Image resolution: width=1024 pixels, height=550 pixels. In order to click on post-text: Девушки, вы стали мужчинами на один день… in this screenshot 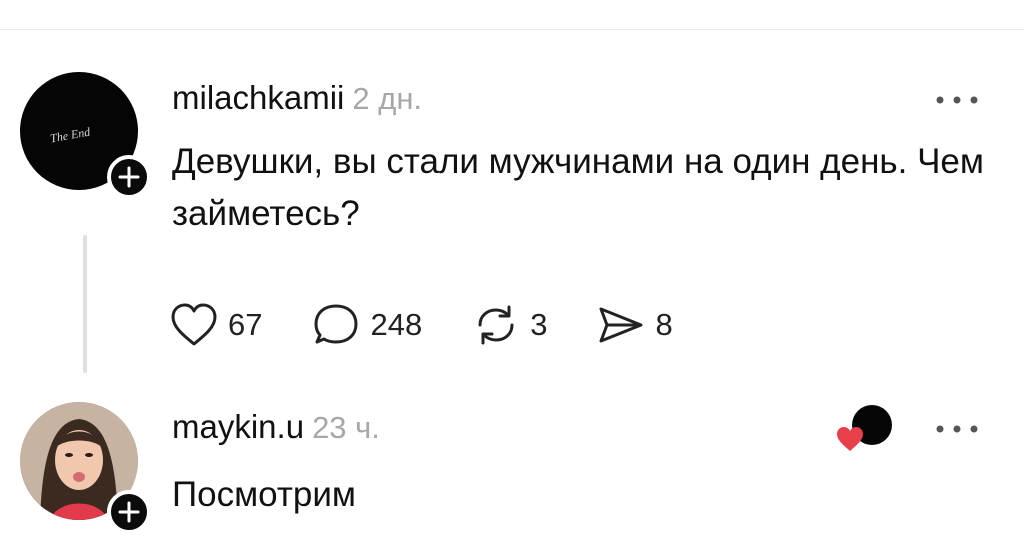, I will do `click(578, 187)`.